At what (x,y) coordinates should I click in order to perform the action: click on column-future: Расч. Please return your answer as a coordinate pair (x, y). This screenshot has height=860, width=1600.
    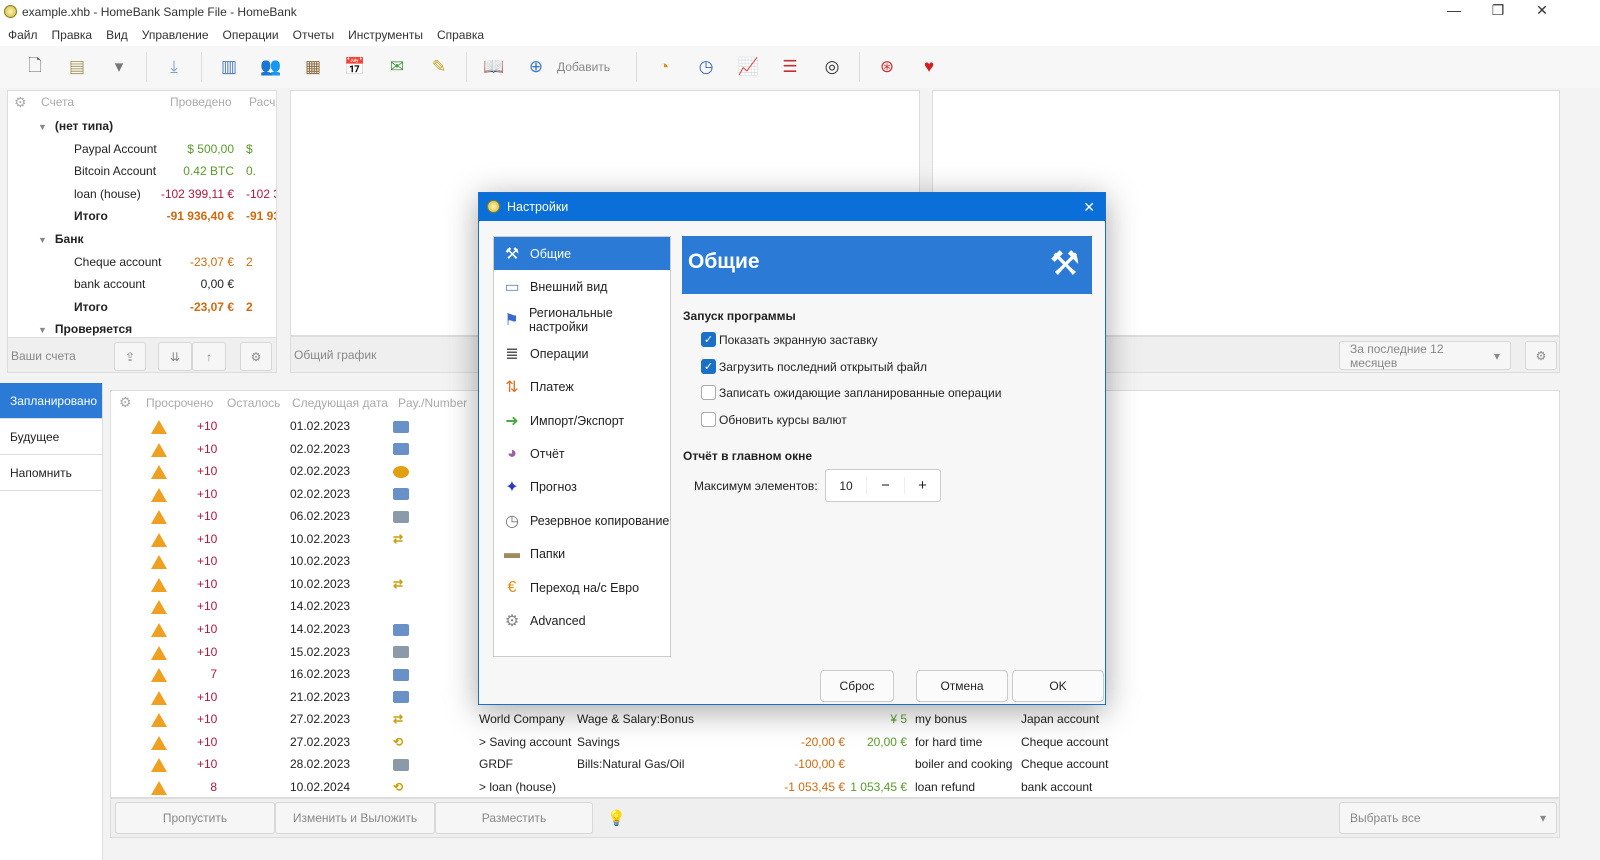
    Looking at the image, I should click on (262, 102).